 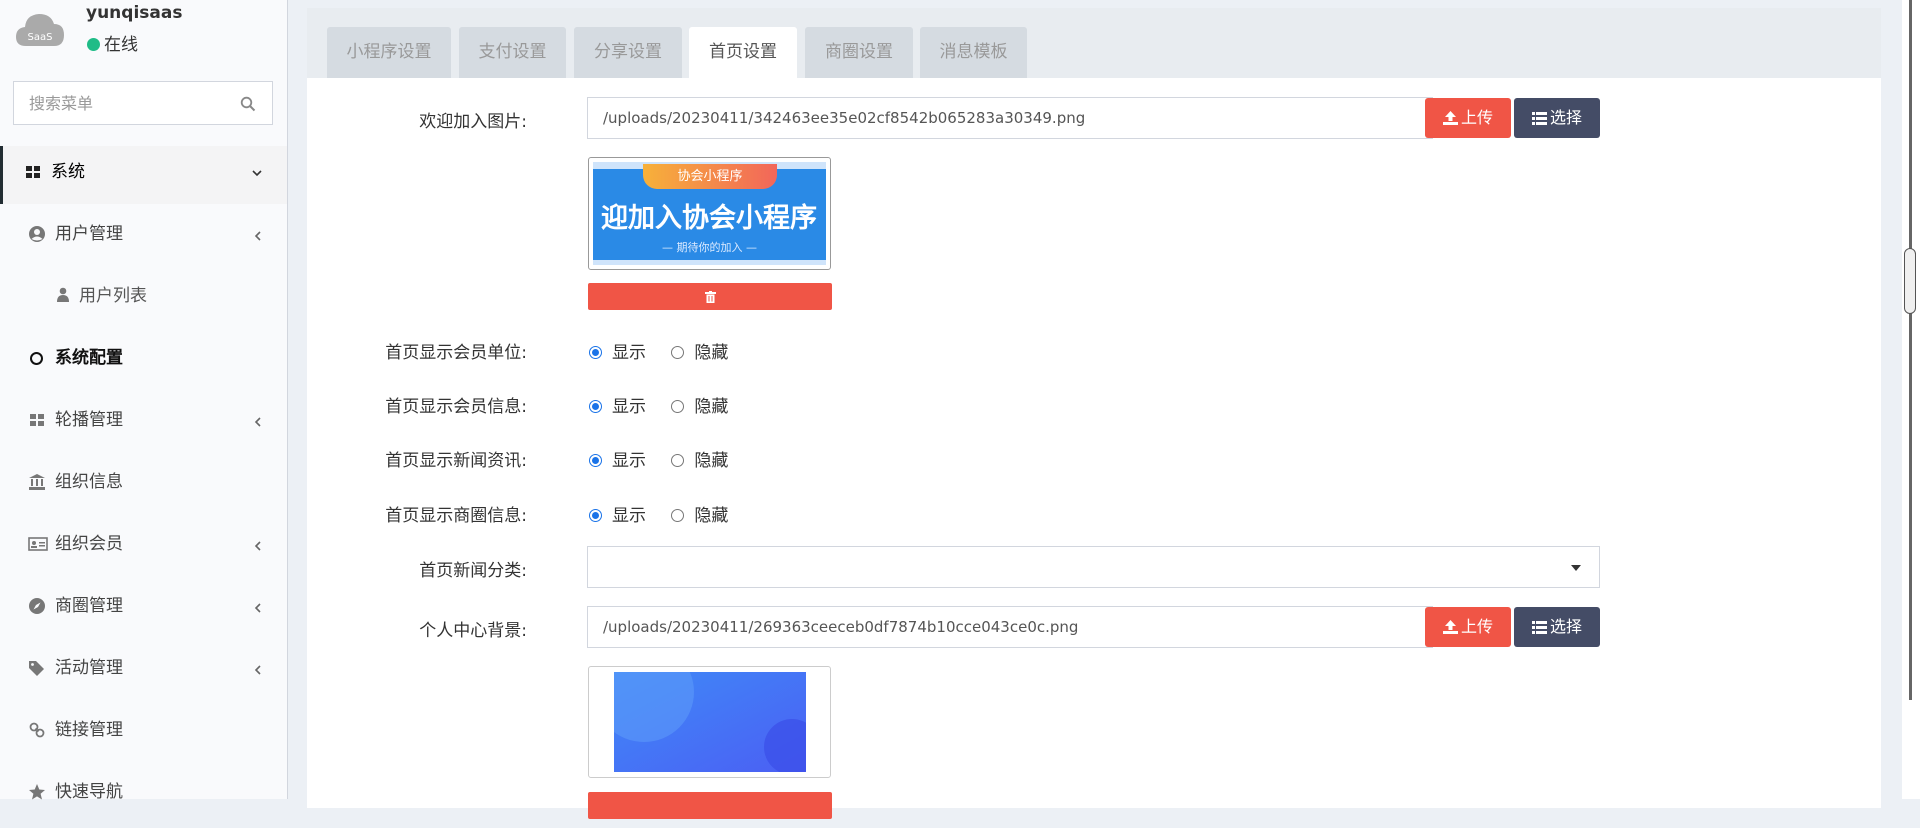 What do you see at coordinates (121, 45) in the screenshot?
I see `status-text: 在线` at bounding box center [121, 45].